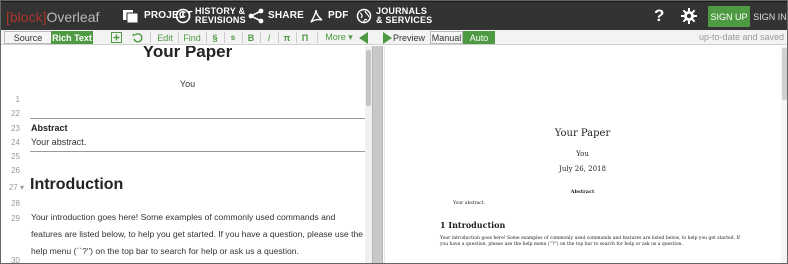  I want to click on section-heading: Introduction, so click(77, 184).